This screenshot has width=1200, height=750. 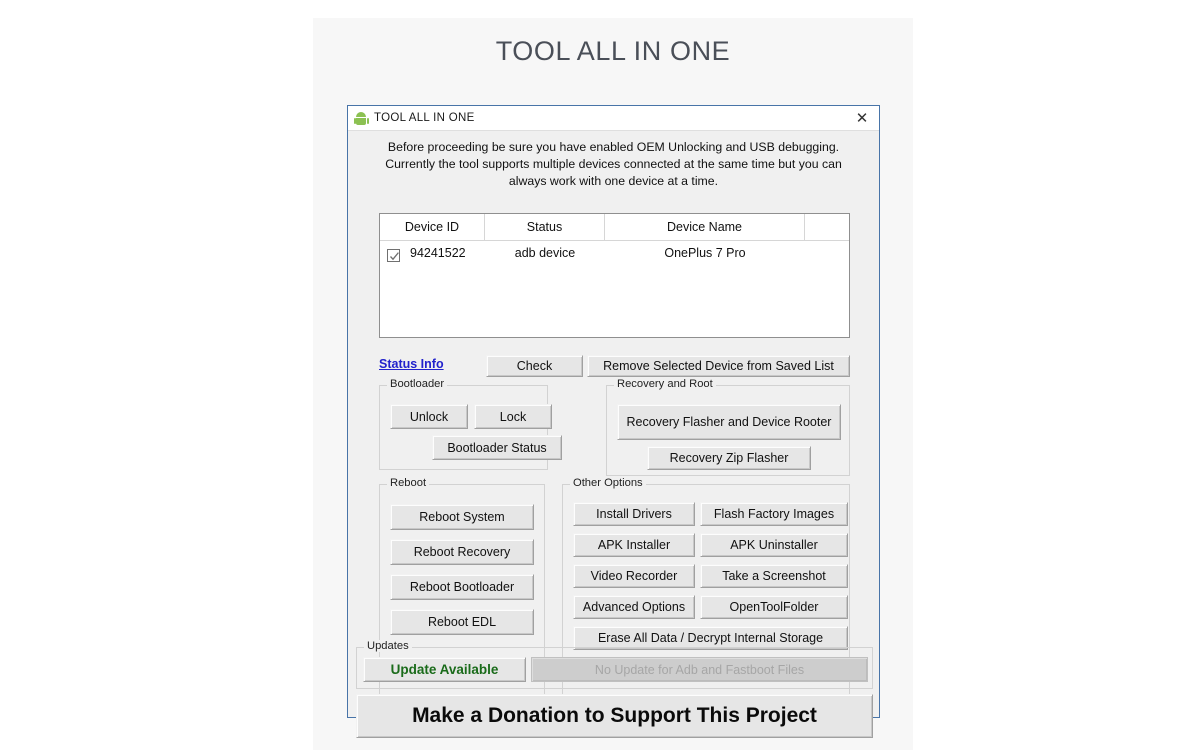 I want to click on take-a-screenshot-button: Take a Screenshot, so click(x=774, y=576).